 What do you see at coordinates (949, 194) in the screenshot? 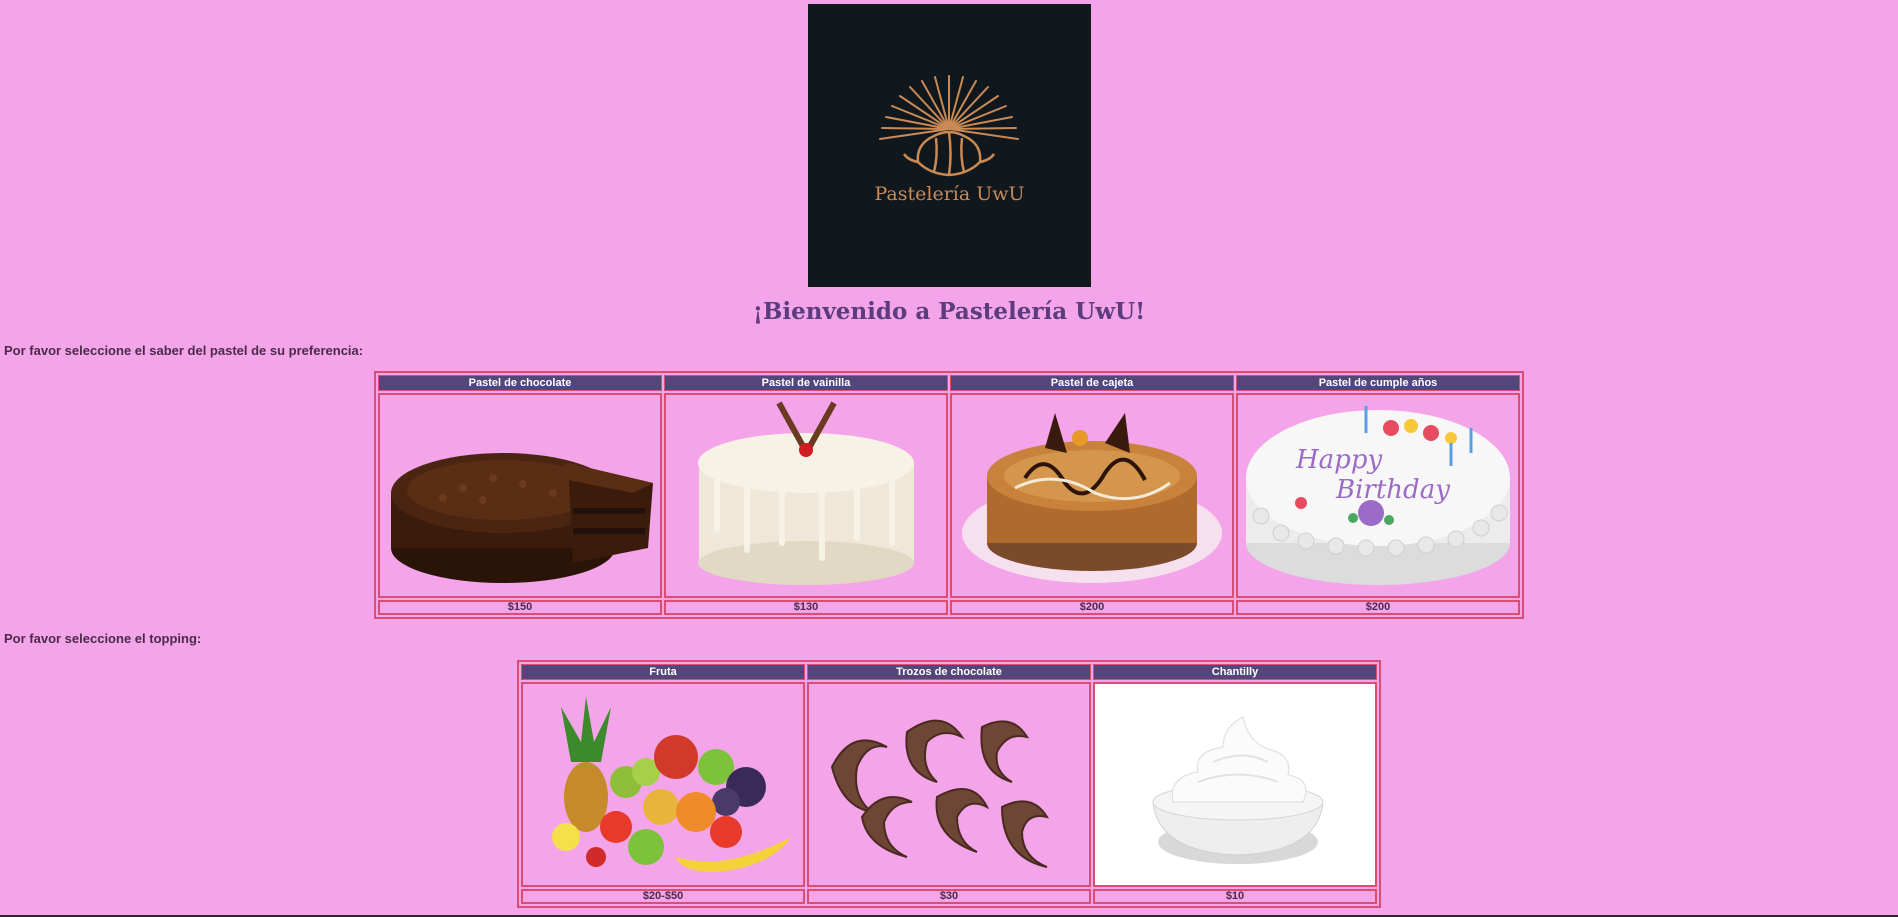
I see `svg-text: Pastelería UwU` at bounding box center [949, 194].